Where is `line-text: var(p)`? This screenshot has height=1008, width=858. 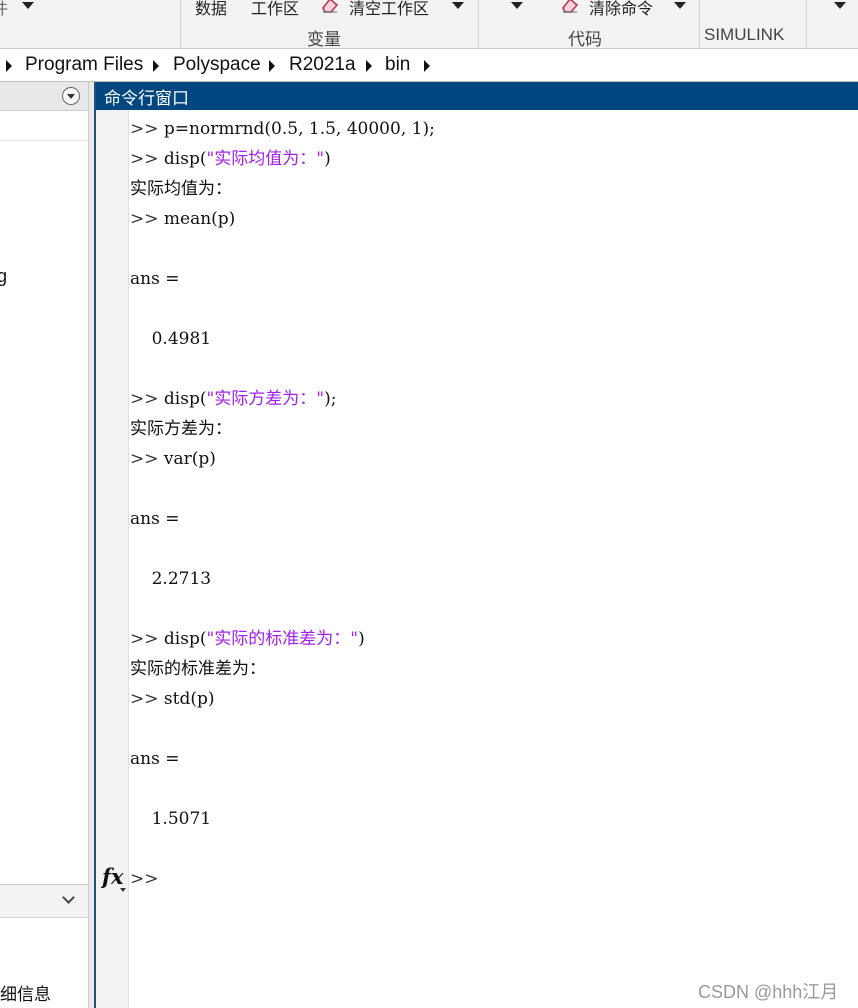 line-text: var(p) is located at coordinates (189, 459).